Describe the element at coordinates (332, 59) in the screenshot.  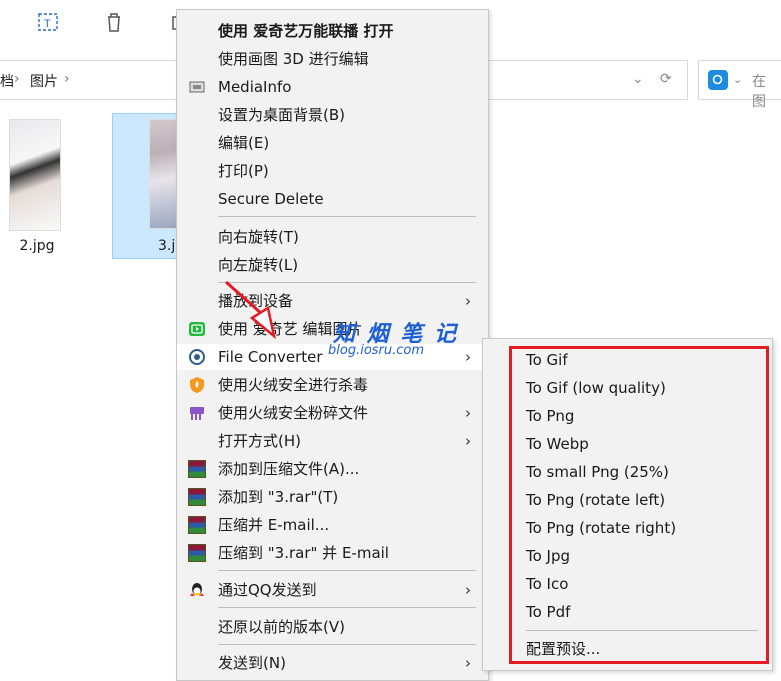
I see `menu-item-paint3d: 使用画图 3D 进行编辑` at that location.